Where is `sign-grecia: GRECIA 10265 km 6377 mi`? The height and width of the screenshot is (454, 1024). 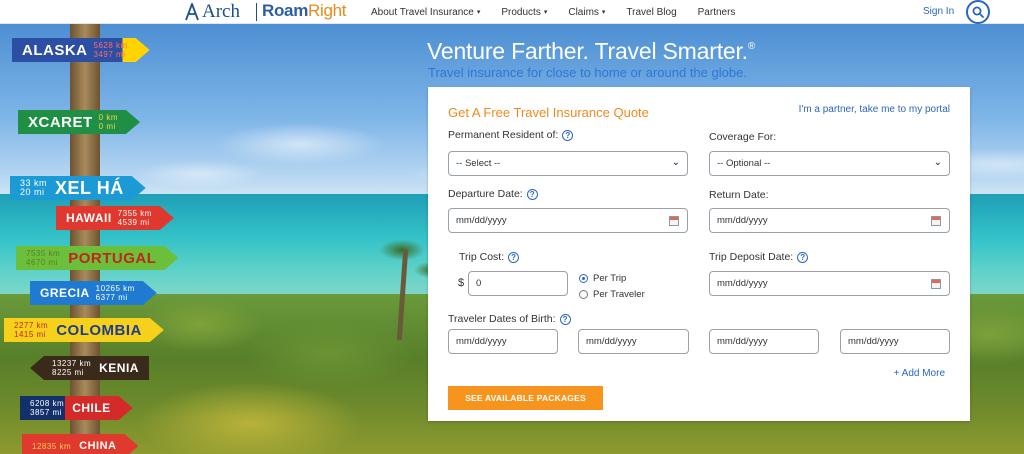
sign-grecia: GRECIA 10265 km 6377 mi is located at coordinates (93, 293).